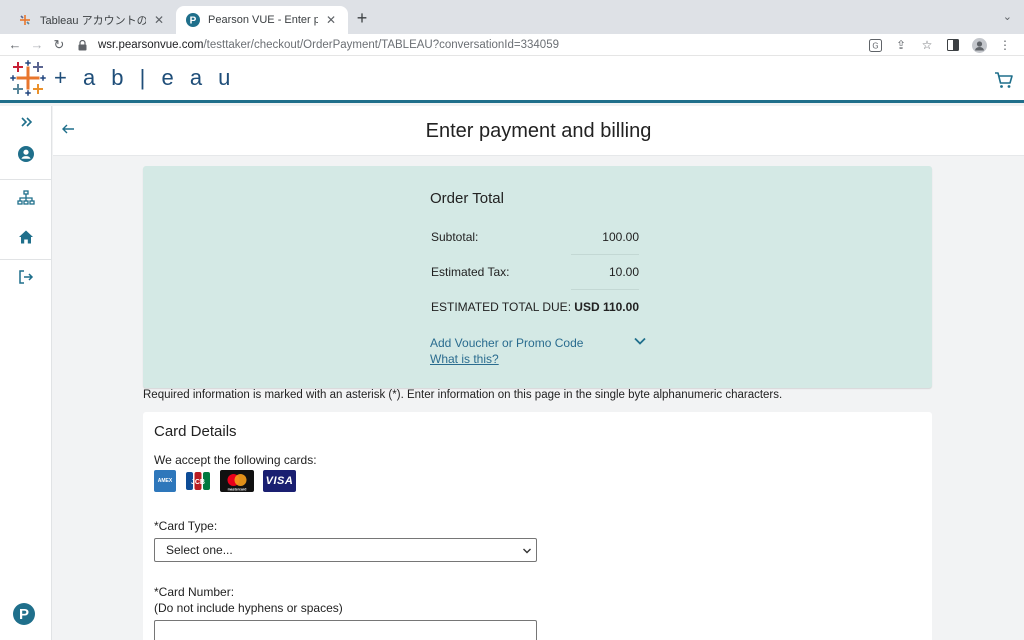  I want to click on estimated-tax-value: 10.00, so click(623, 272).